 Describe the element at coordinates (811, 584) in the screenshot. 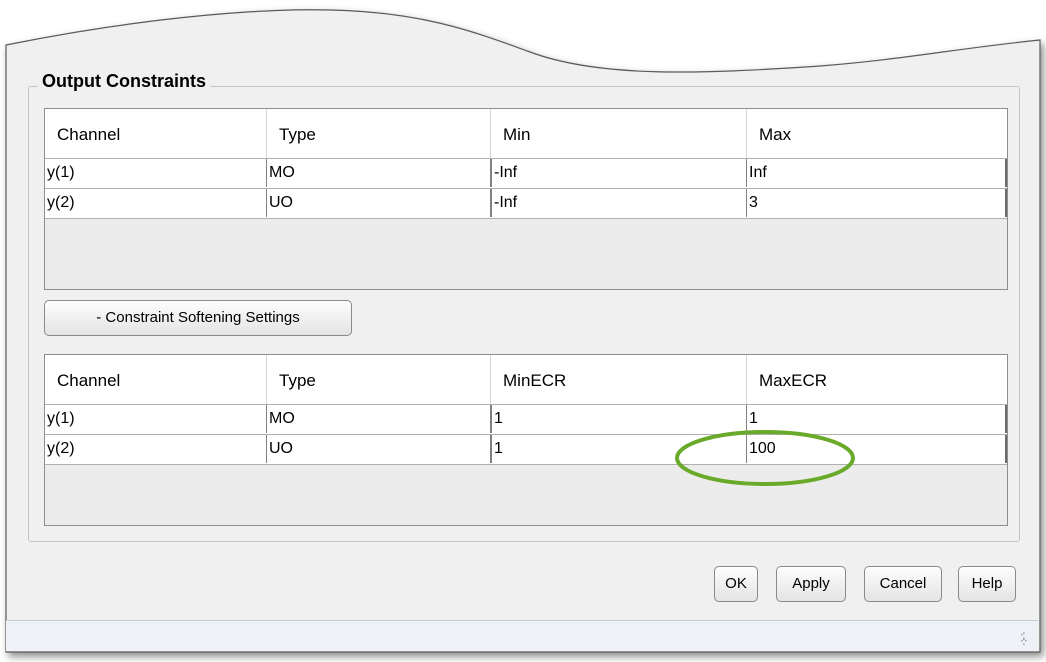

I see `apply-button: Apply` at that location.